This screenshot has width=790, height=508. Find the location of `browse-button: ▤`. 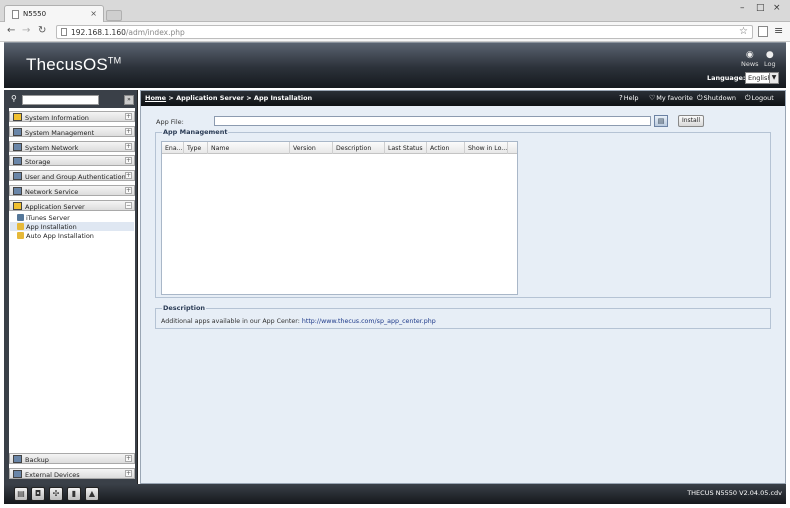

browse-button: ▤ is located at coordinates (661, 121).